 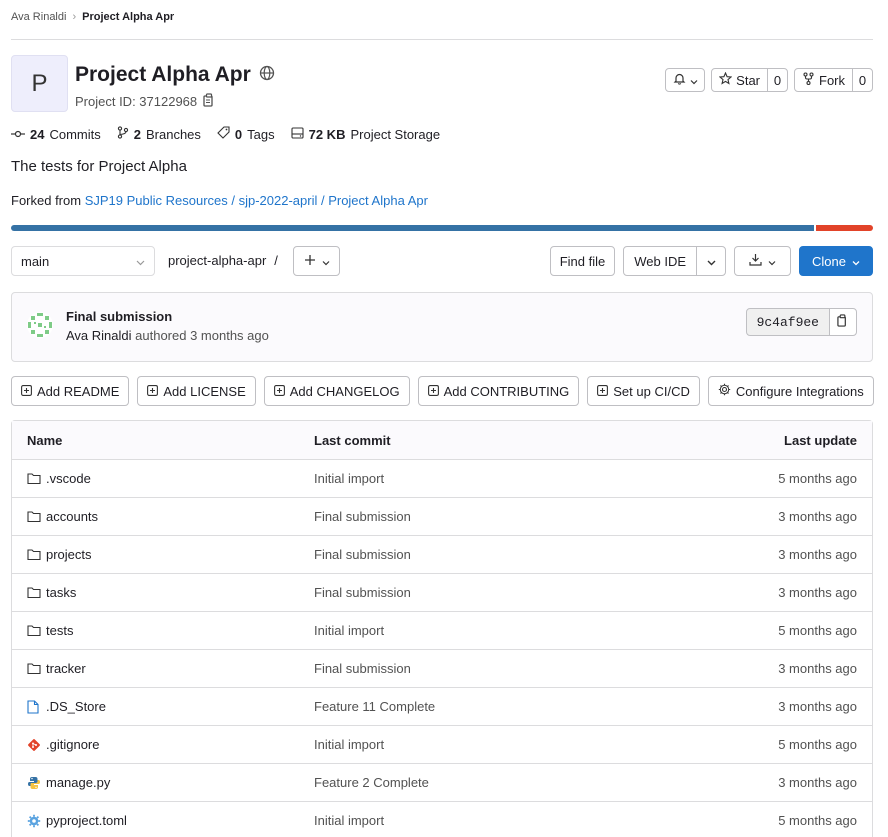 I want to click on configure-integrations-button: Configure Integrations, so click(x=790, y=391).